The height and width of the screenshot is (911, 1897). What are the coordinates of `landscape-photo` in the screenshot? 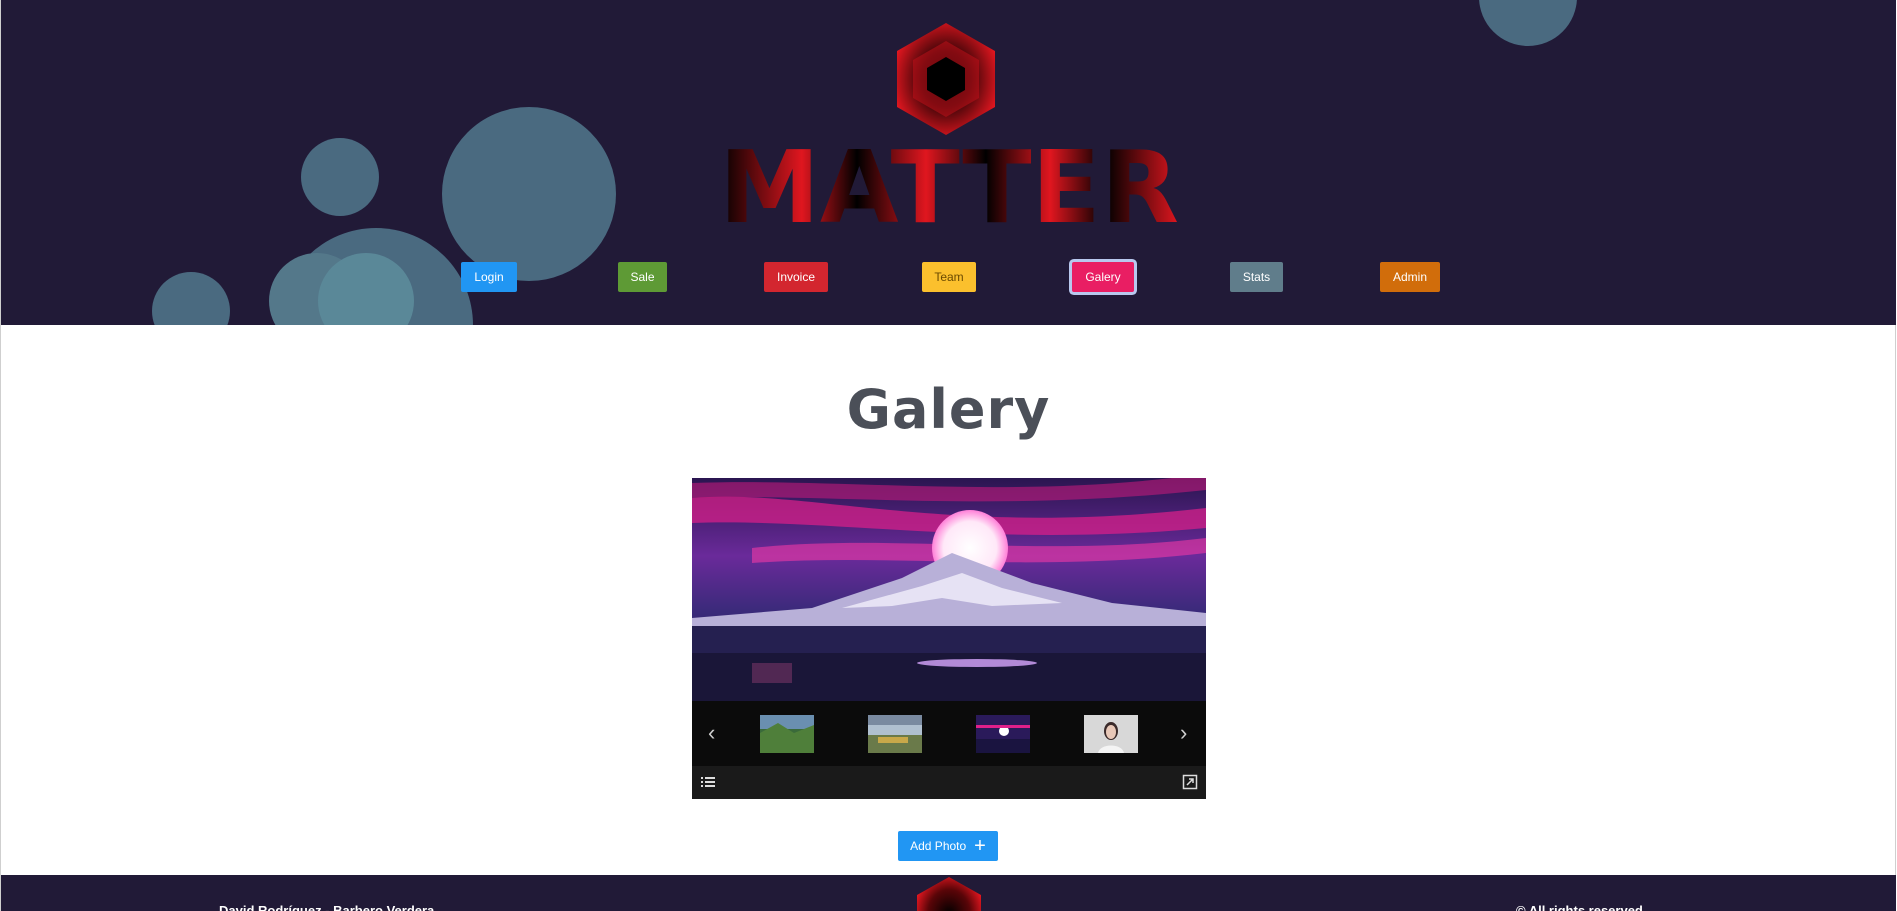 It's located at (949, 589).